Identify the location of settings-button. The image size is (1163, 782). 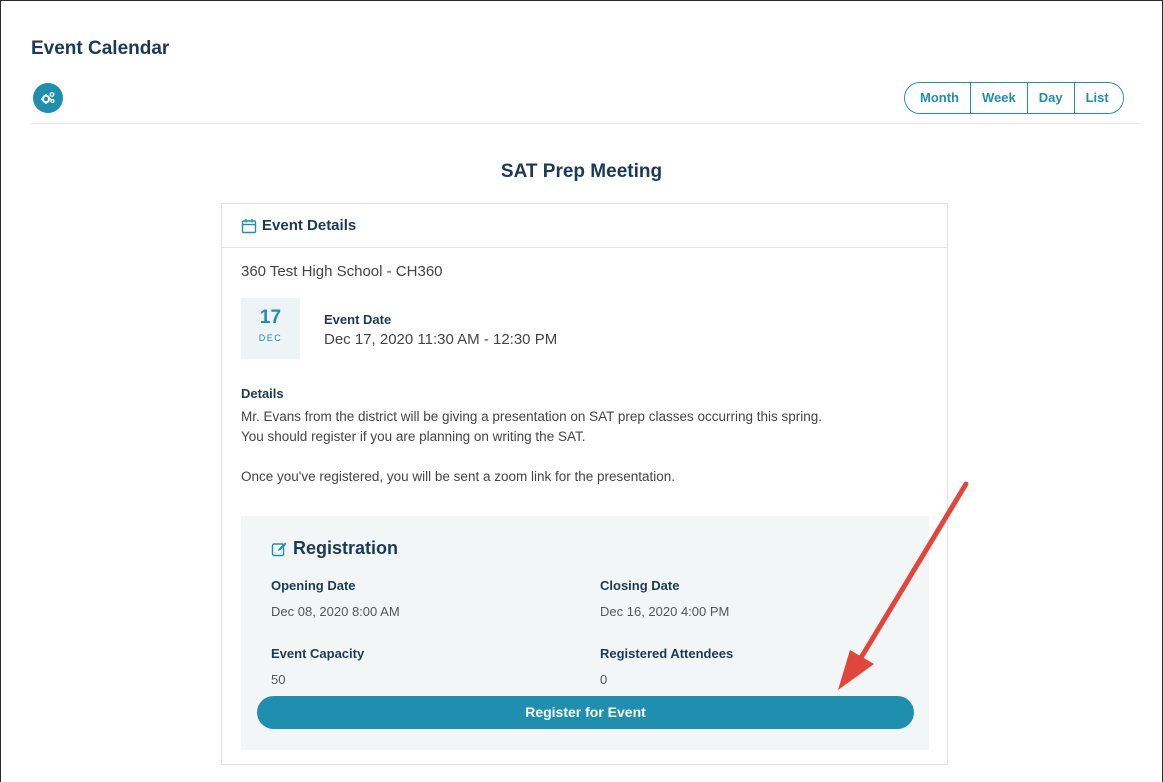
(48, 98).